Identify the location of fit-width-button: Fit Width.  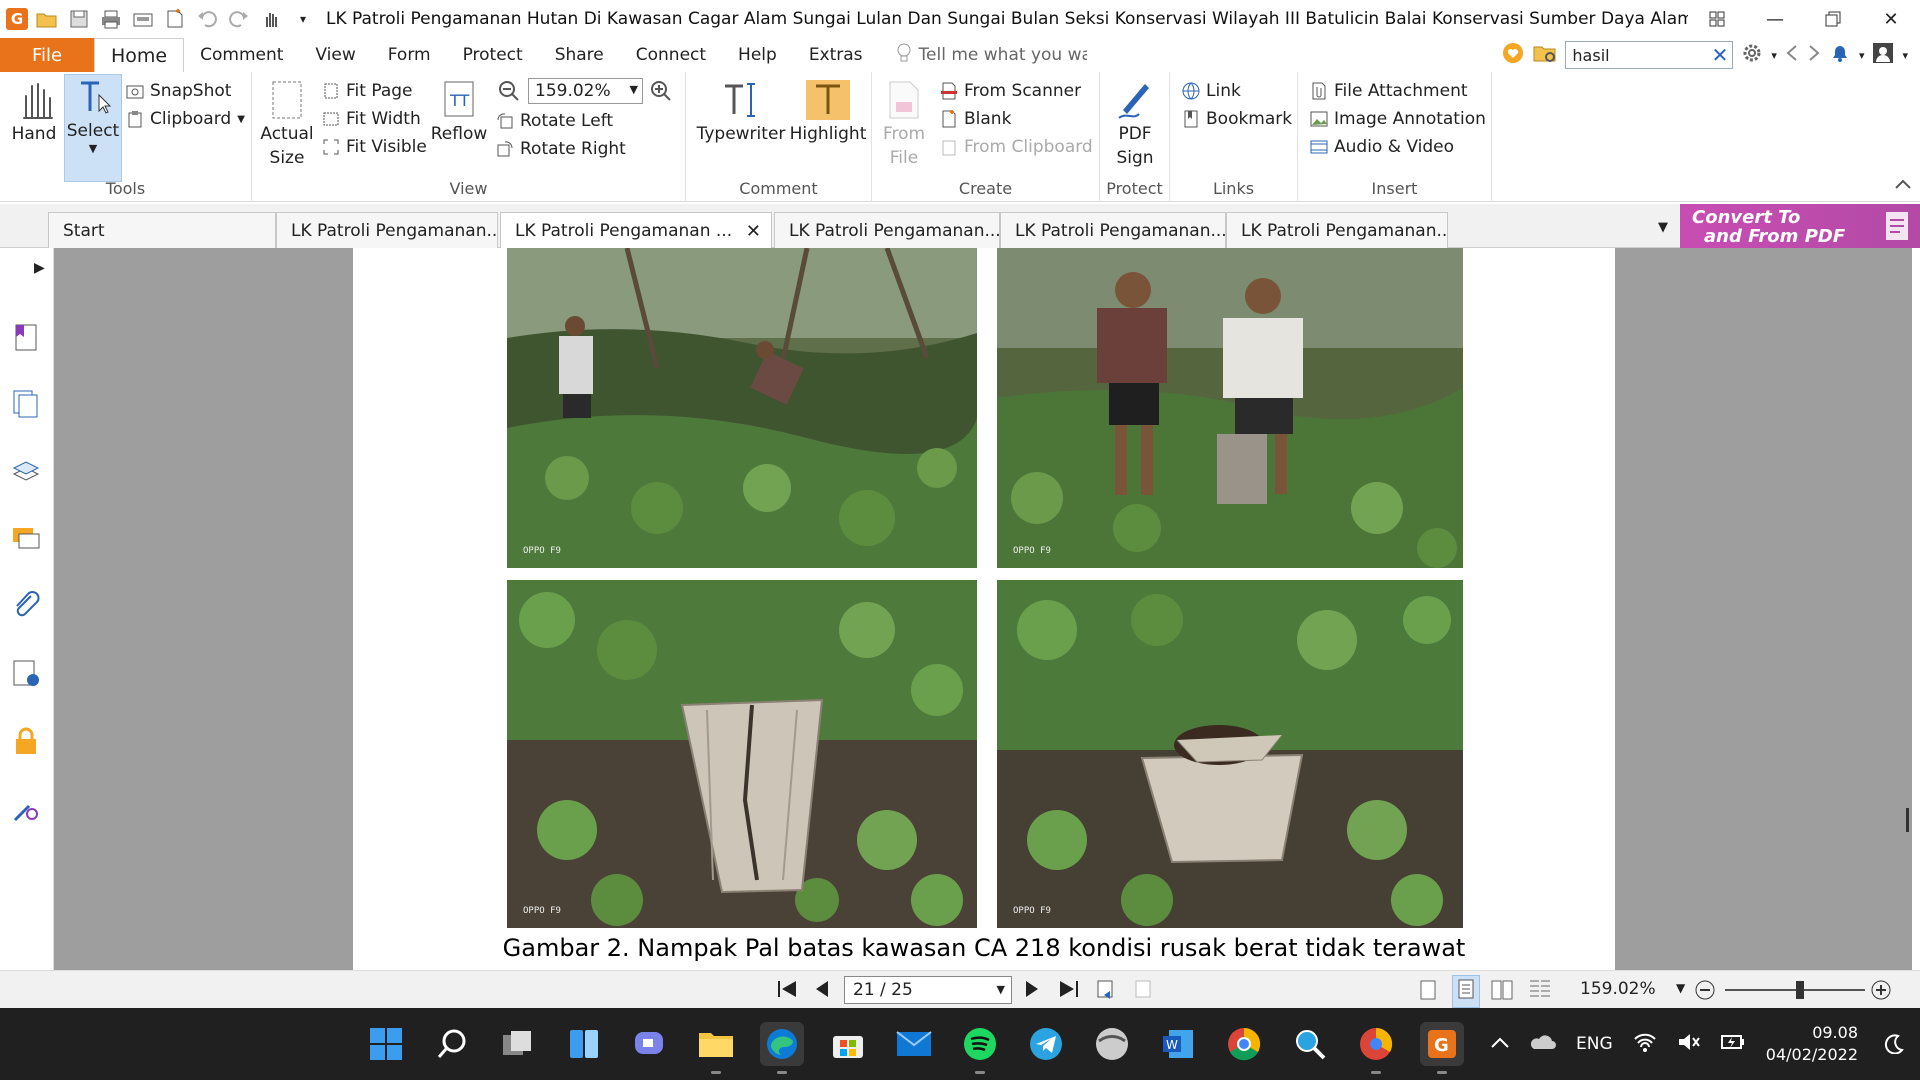
(371, 119).